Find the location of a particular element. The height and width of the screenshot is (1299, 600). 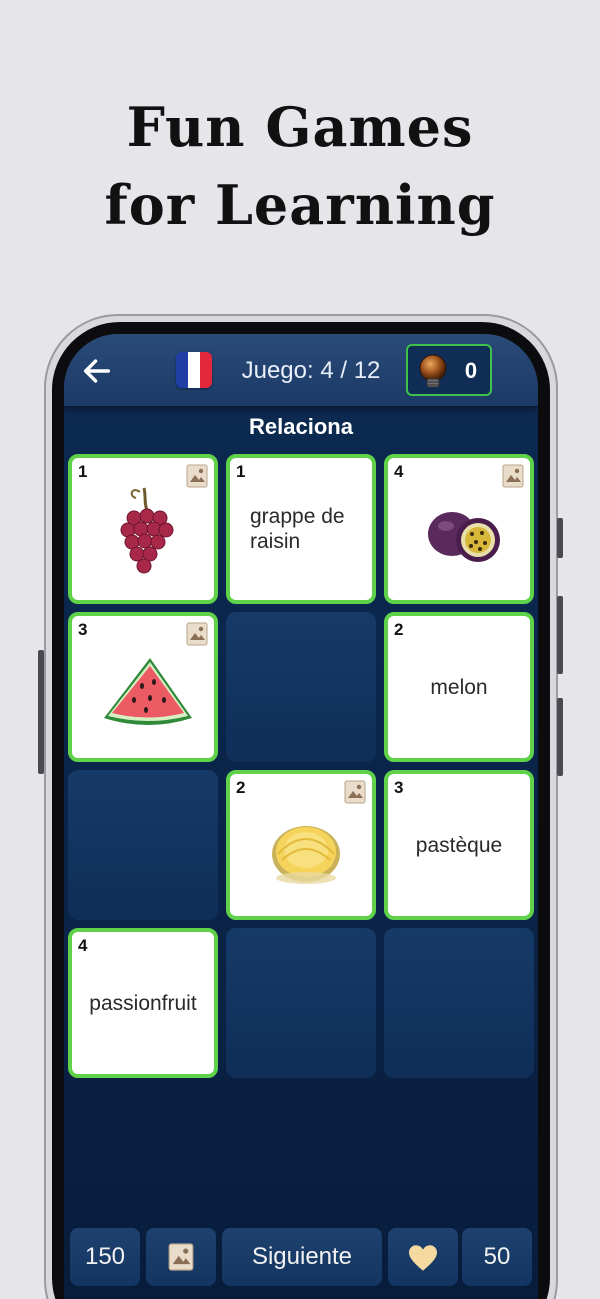

card-image-melon: 2 is located at coordinates (301, 845).